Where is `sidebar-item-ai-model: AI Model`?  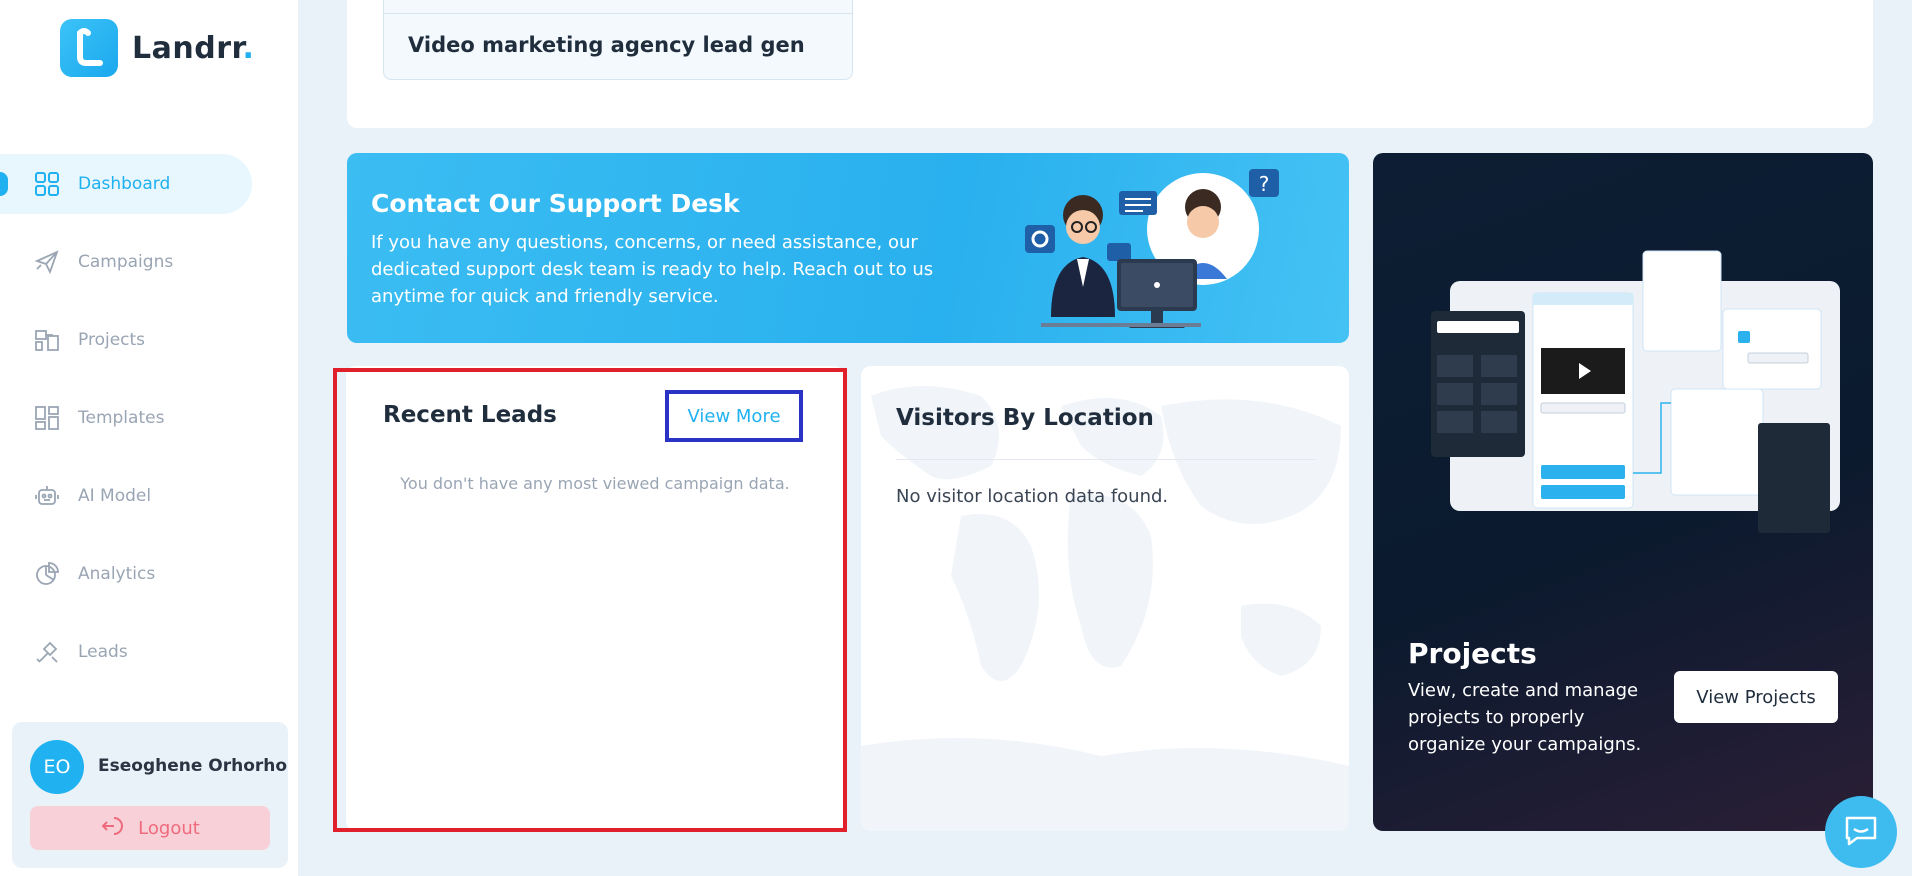 sidebar-item-ai-model: AI Model is located at coordinates (149, 496).